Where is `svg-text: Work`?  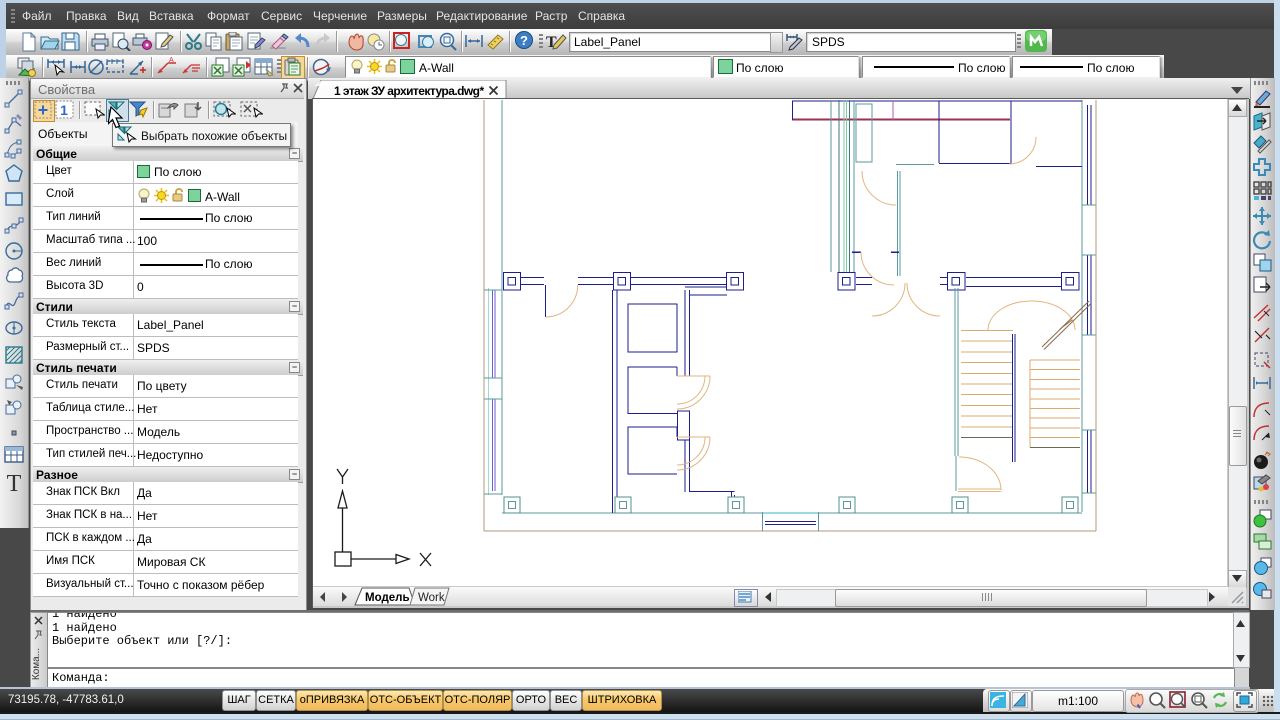 svg-text: Work is located at coordinates (431, 598).